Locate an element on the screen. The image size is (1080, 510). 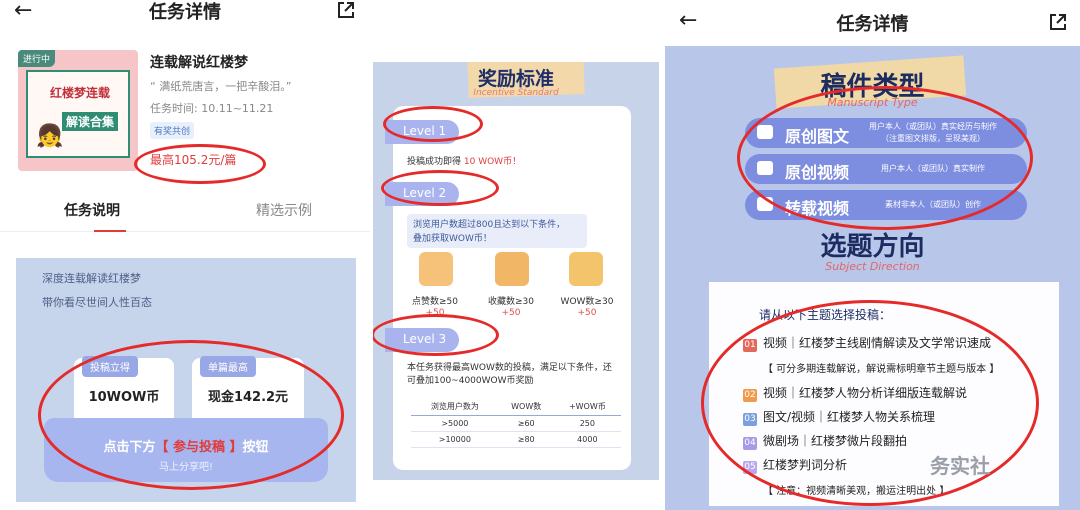
table-header: +WOW币 is located at coordinates (587, 407).